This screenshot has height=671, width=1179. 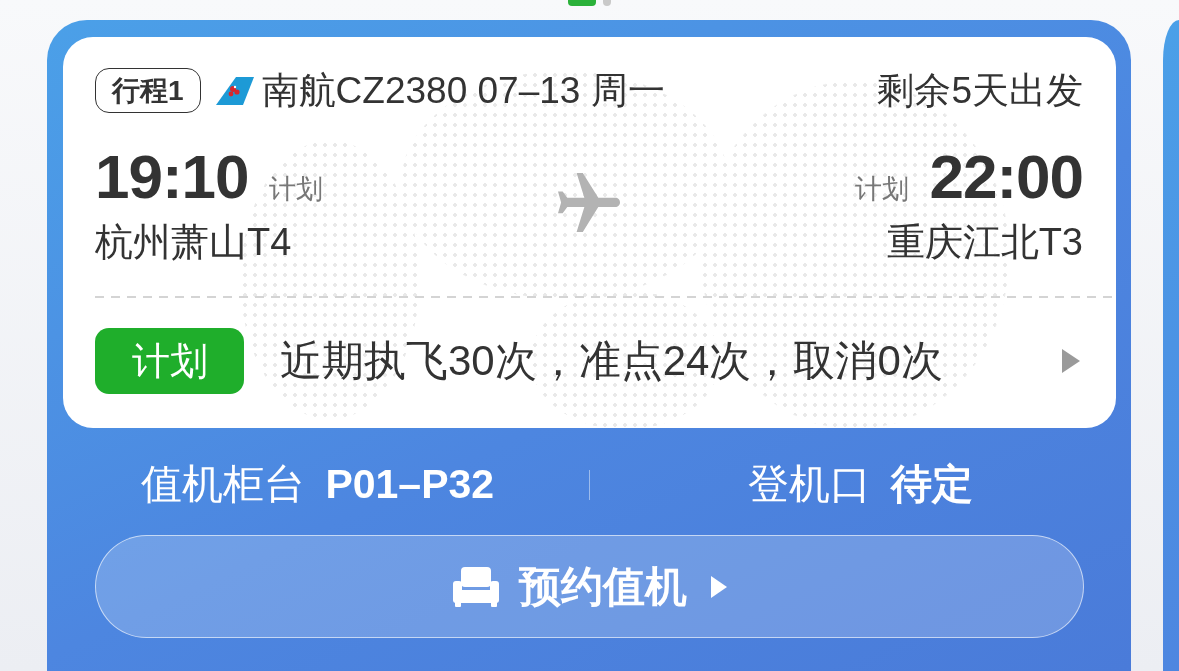 What do you see at coordinates (169, 361) in the screenshot?
I see `status-badge: 计划` at bounding box center [169, 361].